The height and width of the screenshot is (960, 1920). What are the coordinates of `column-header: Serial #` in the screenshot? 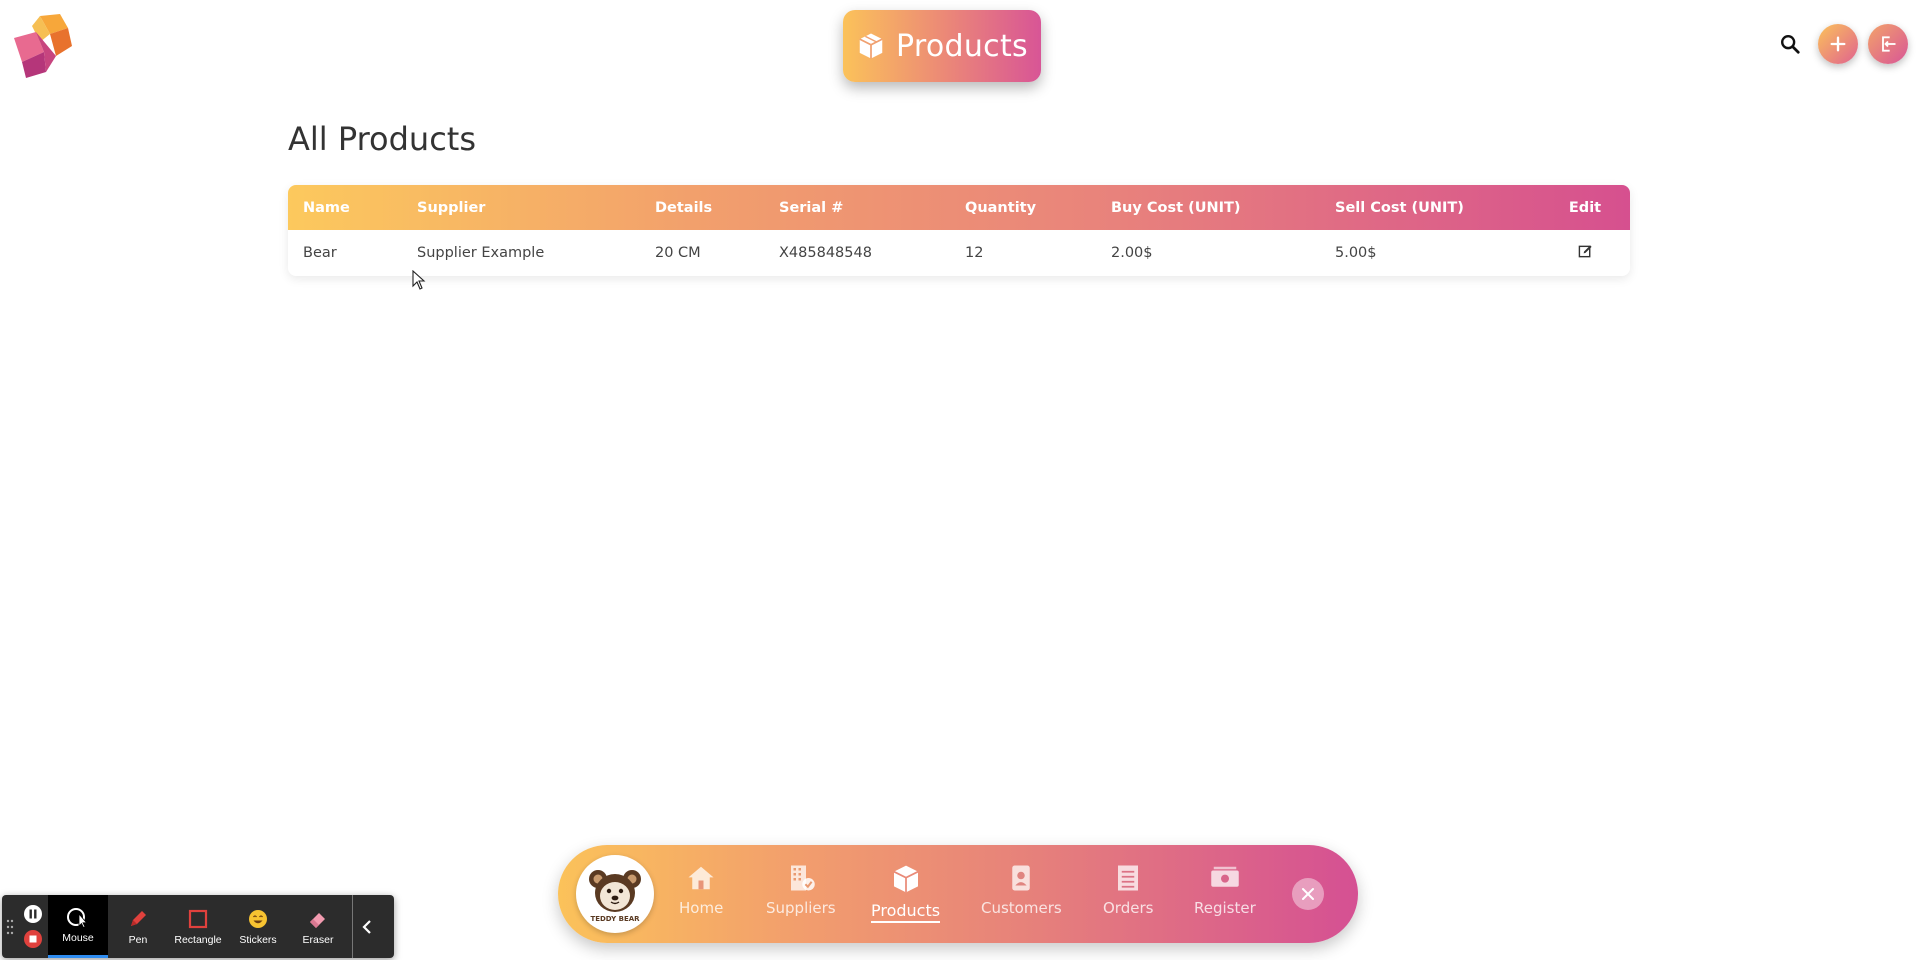 It's located at (811, 207).